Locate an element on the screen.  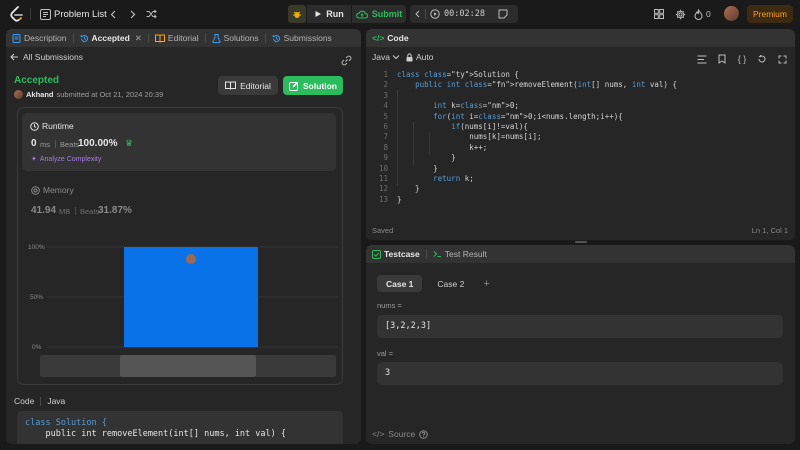
bar-user-avatar is located at coordinates (191, 259).